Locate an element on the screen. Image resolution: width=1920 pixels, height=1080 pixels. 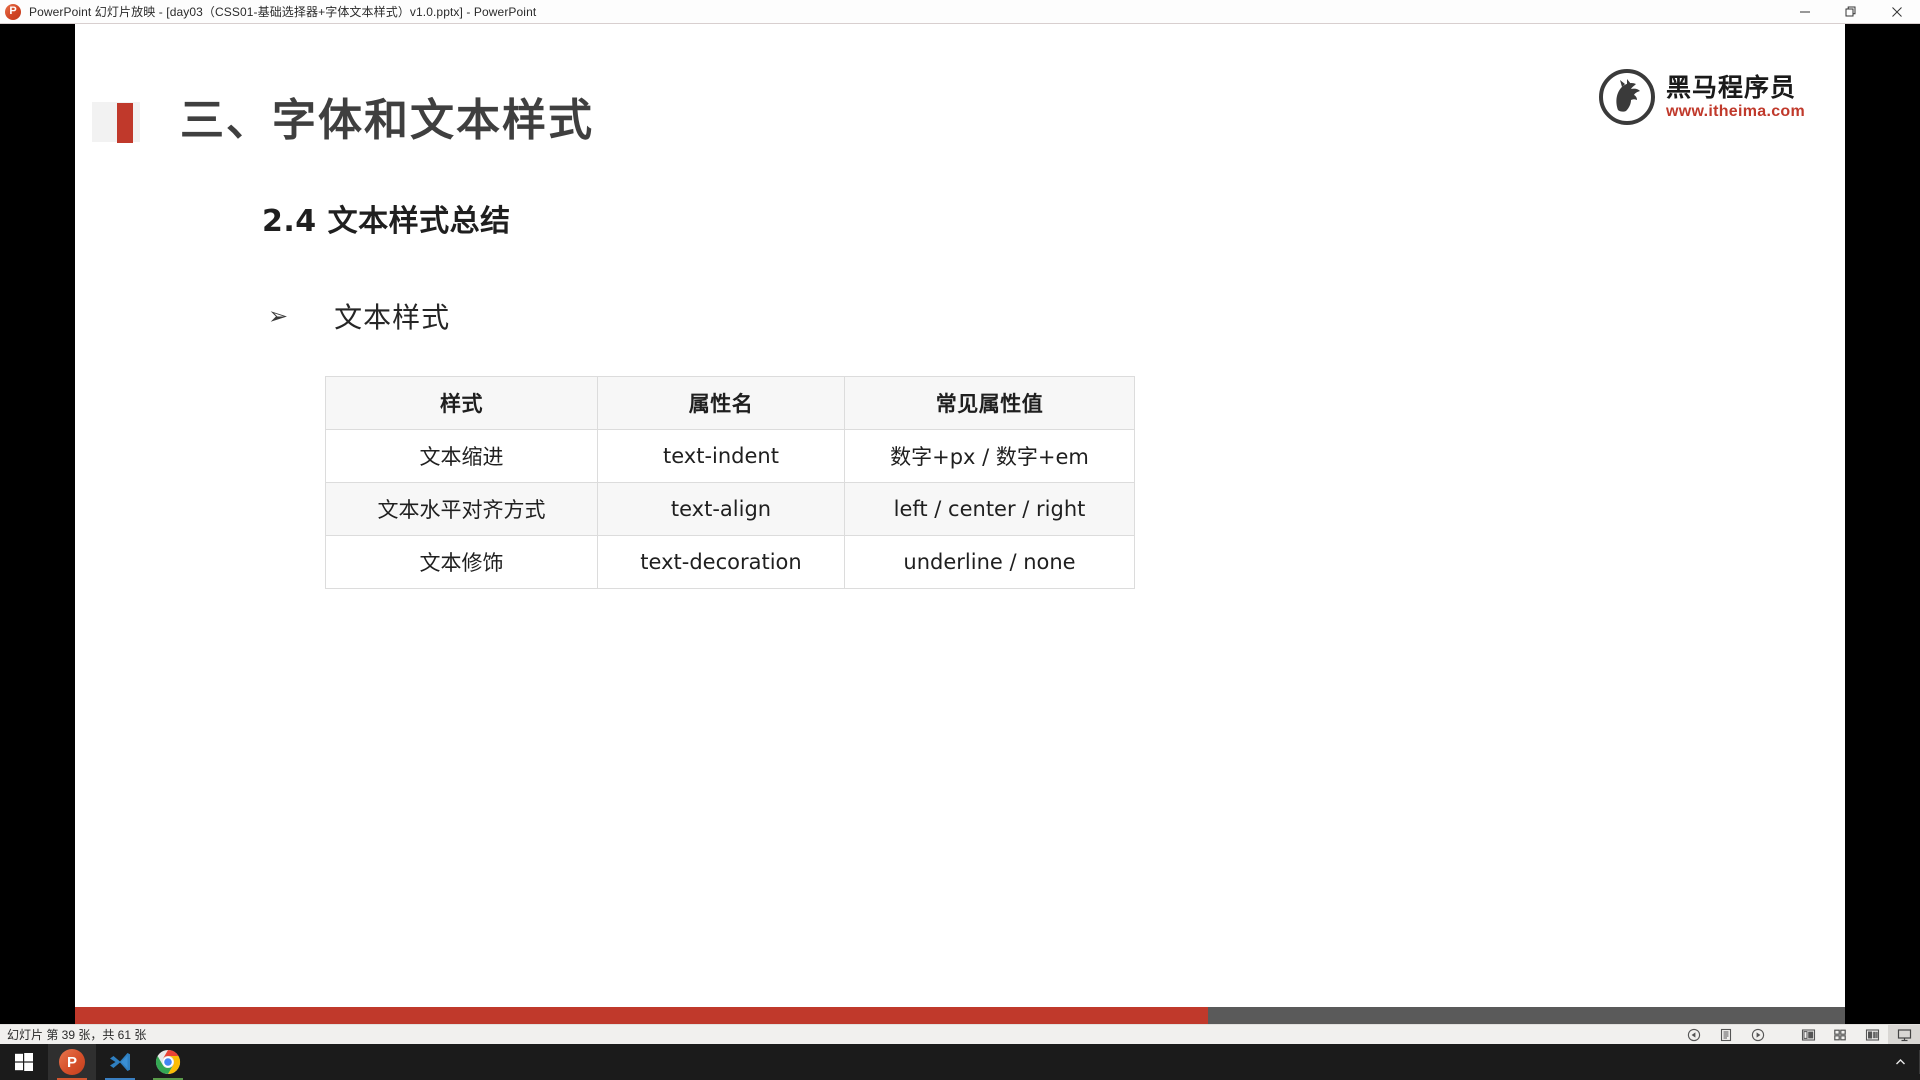
table-cell: left / center / right is located at coordinates (989, 509).